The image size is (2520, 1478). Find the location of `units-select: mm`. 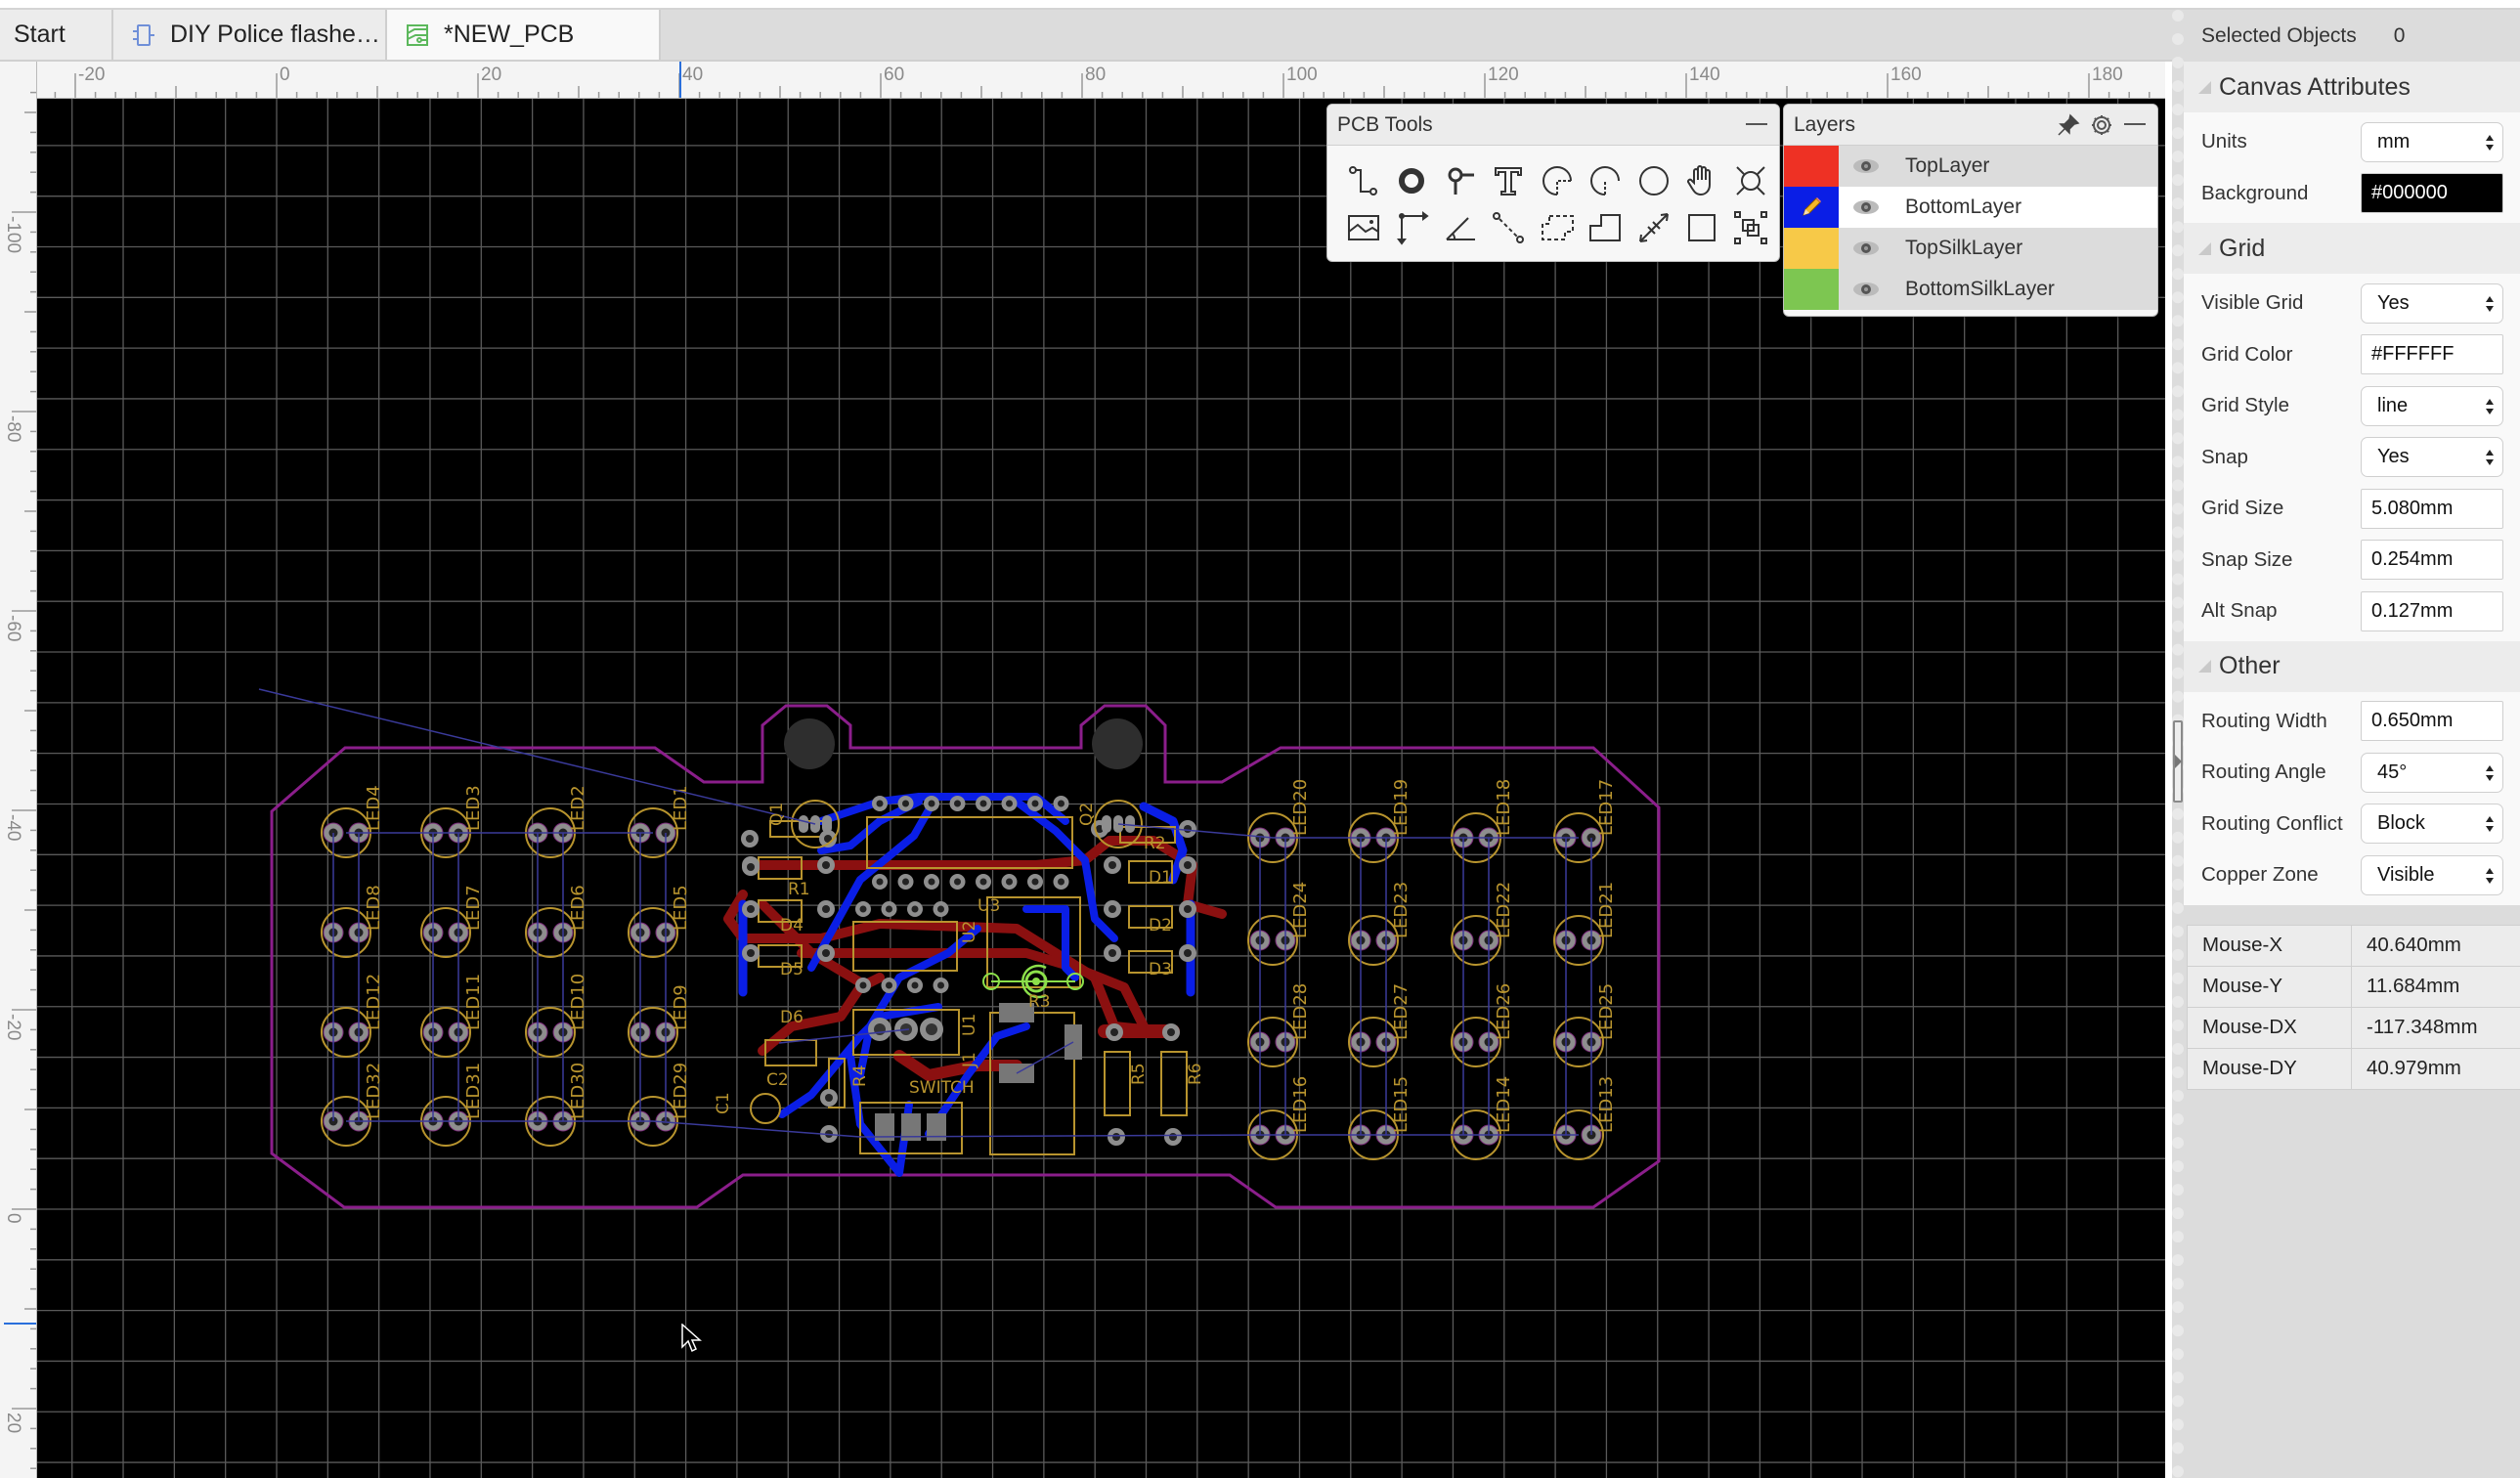

units-select: mm is located at coordinates (2432, 141).